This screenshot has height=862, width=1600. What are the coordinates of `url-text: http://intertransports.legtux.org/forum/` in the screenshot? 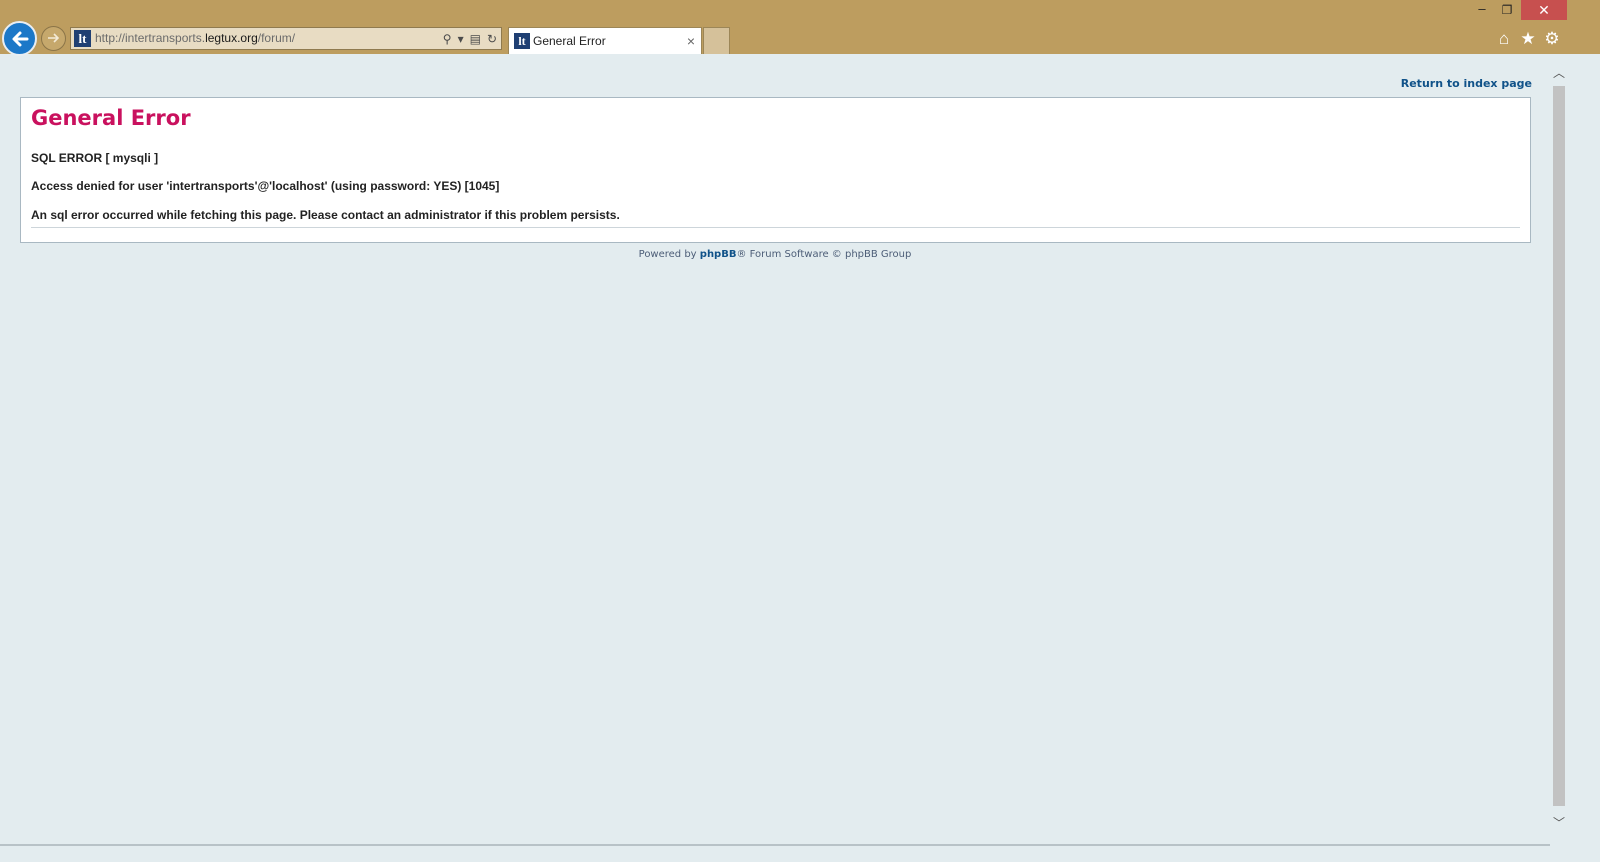 It's located at (195, 38).